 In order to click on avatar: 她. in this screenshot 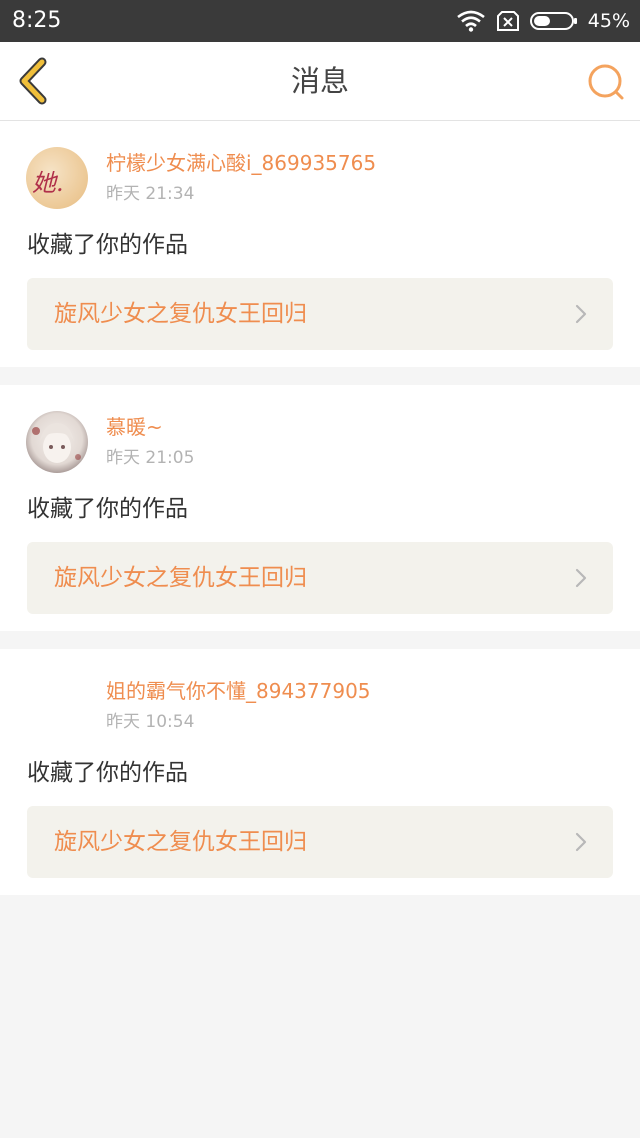, I will do `click(57, 178)`.